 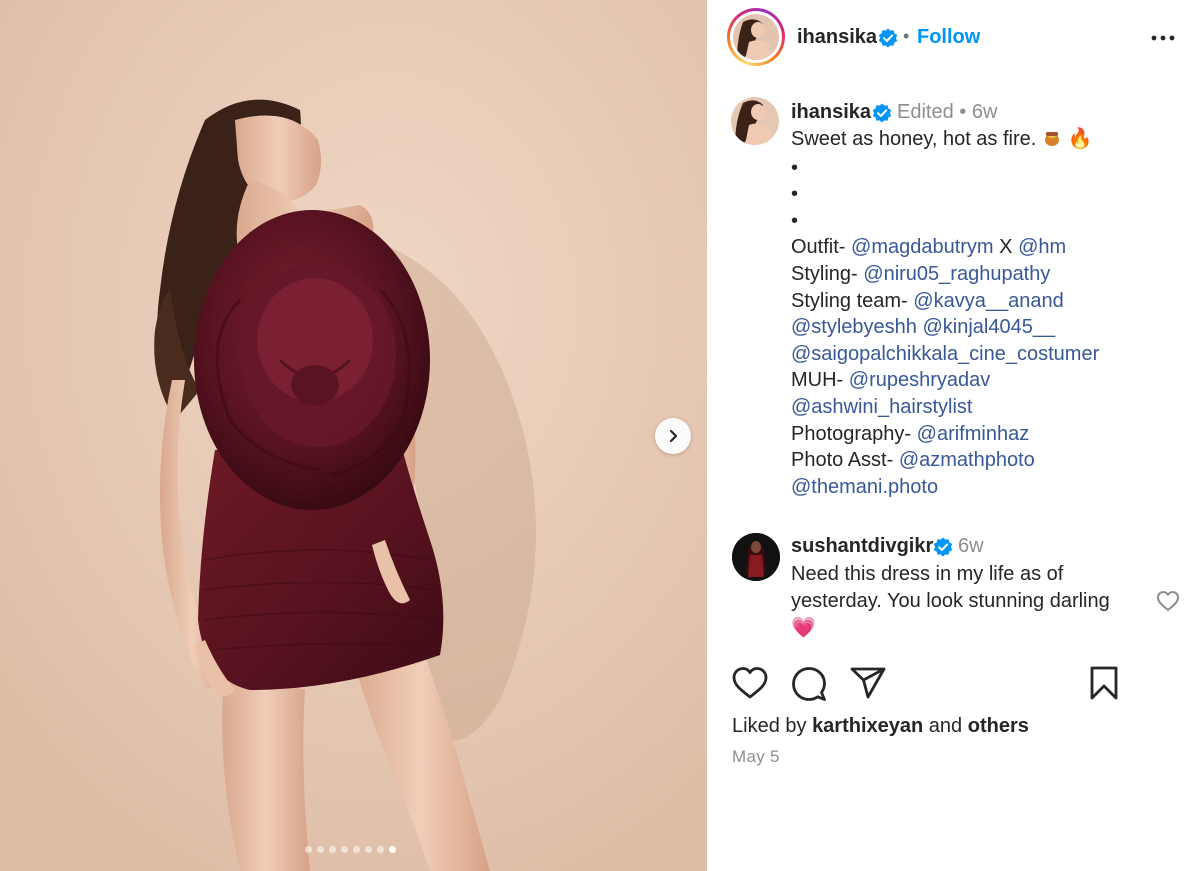 What do you see at coordinates (831, 112) in the screenshot?
I see `caption-author-username: ihansika` at bounding box center [831, 112].